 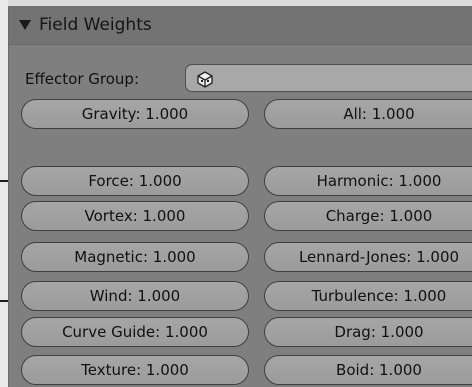 I want to click on charge-button: Charge: 1.000, so click(x=368, y=216).